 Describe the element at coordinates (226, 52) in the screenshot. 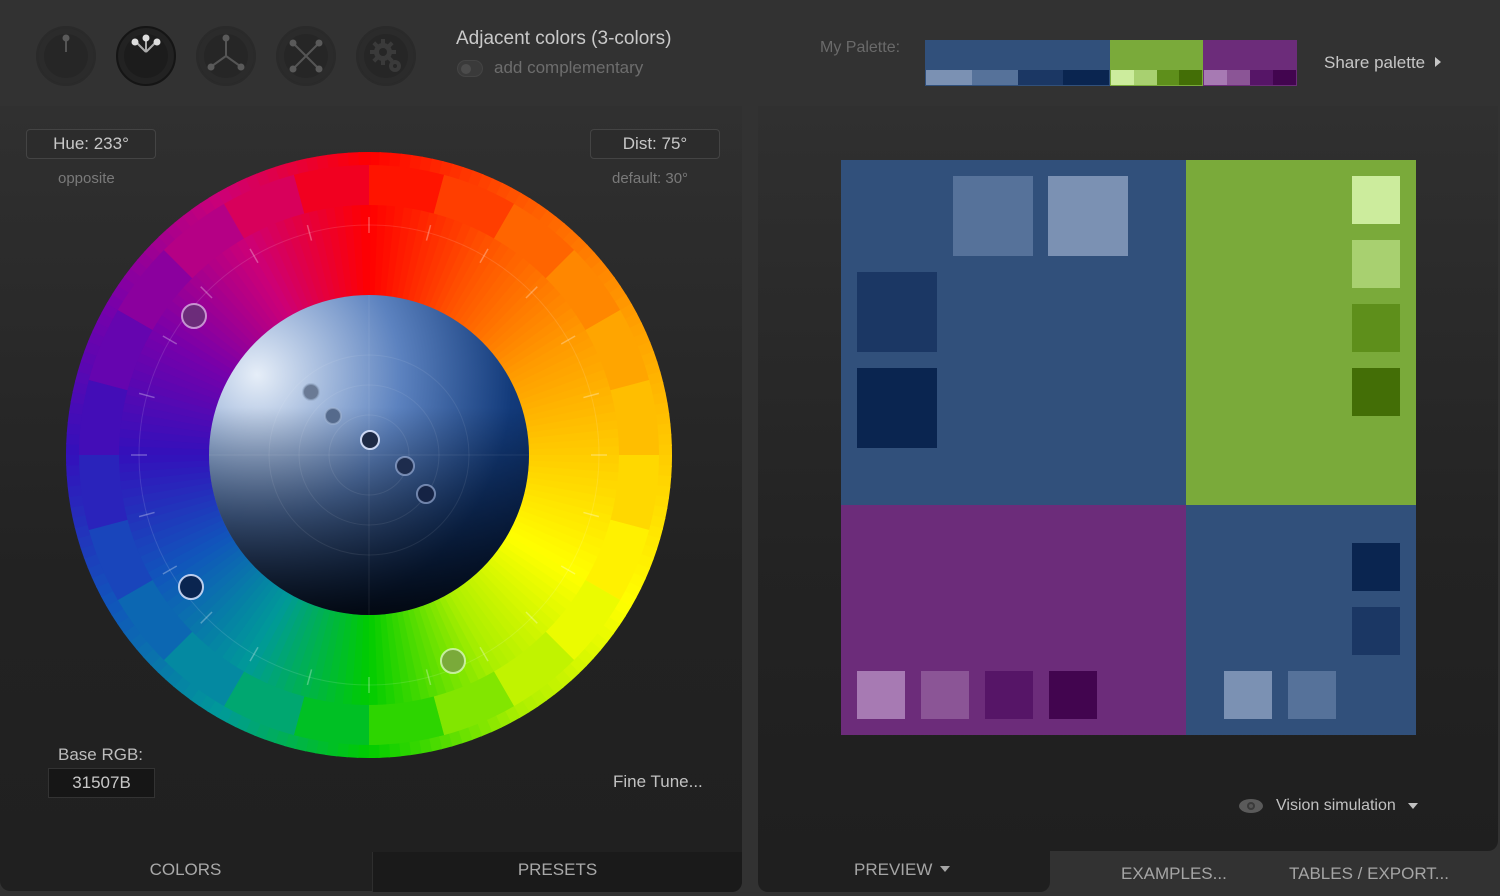

I see `triad-icon` at that location.